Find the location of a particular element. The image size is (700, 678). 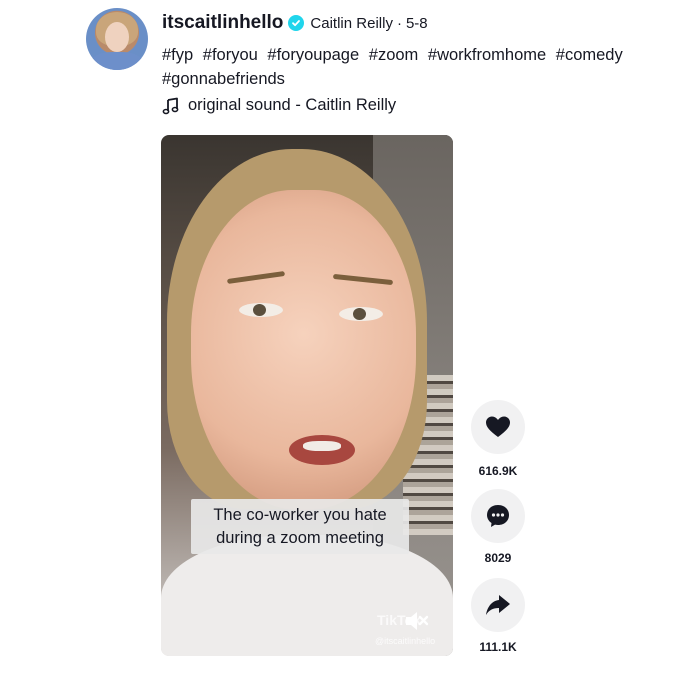

author-row: itscaitlinhello Caitlin Reilly · 5-8 is located at coordinates (422, 23).